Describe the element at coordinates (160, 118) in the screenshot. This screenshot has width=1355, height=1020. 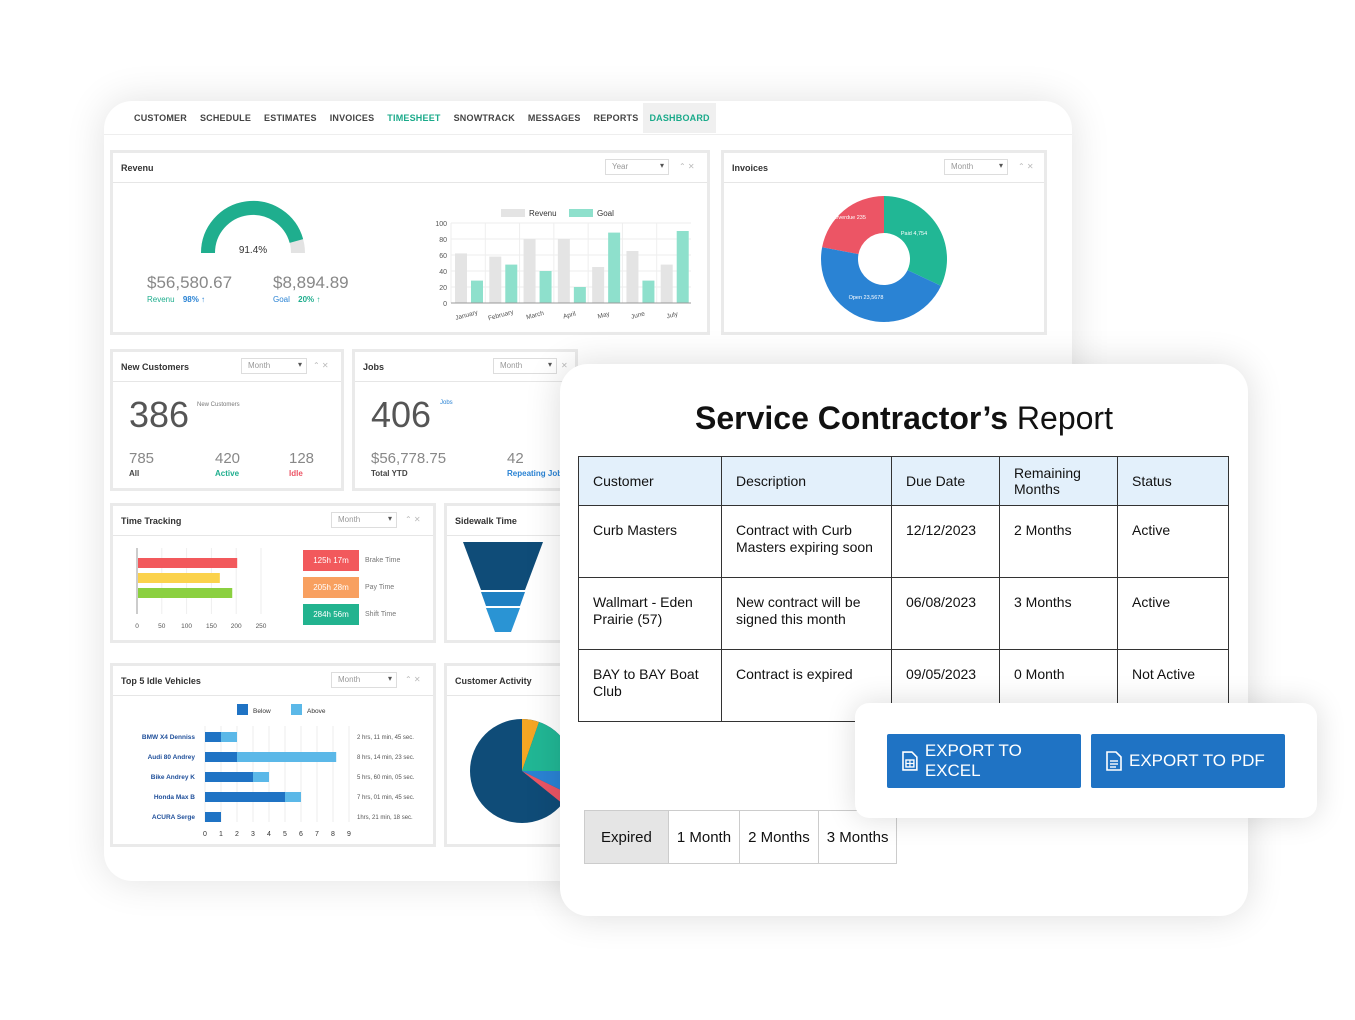
I see `nav-customer: CUSTOMER` at that location.